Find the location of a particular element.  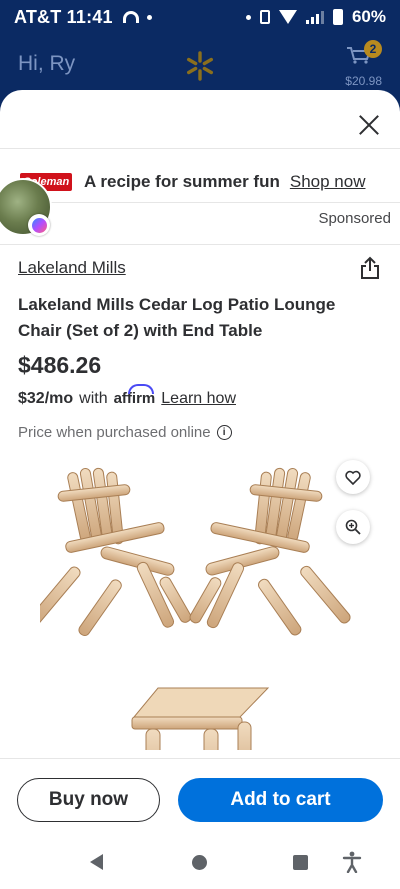

brand-link: Lakeland Mills is located at coordinates (72, 268).